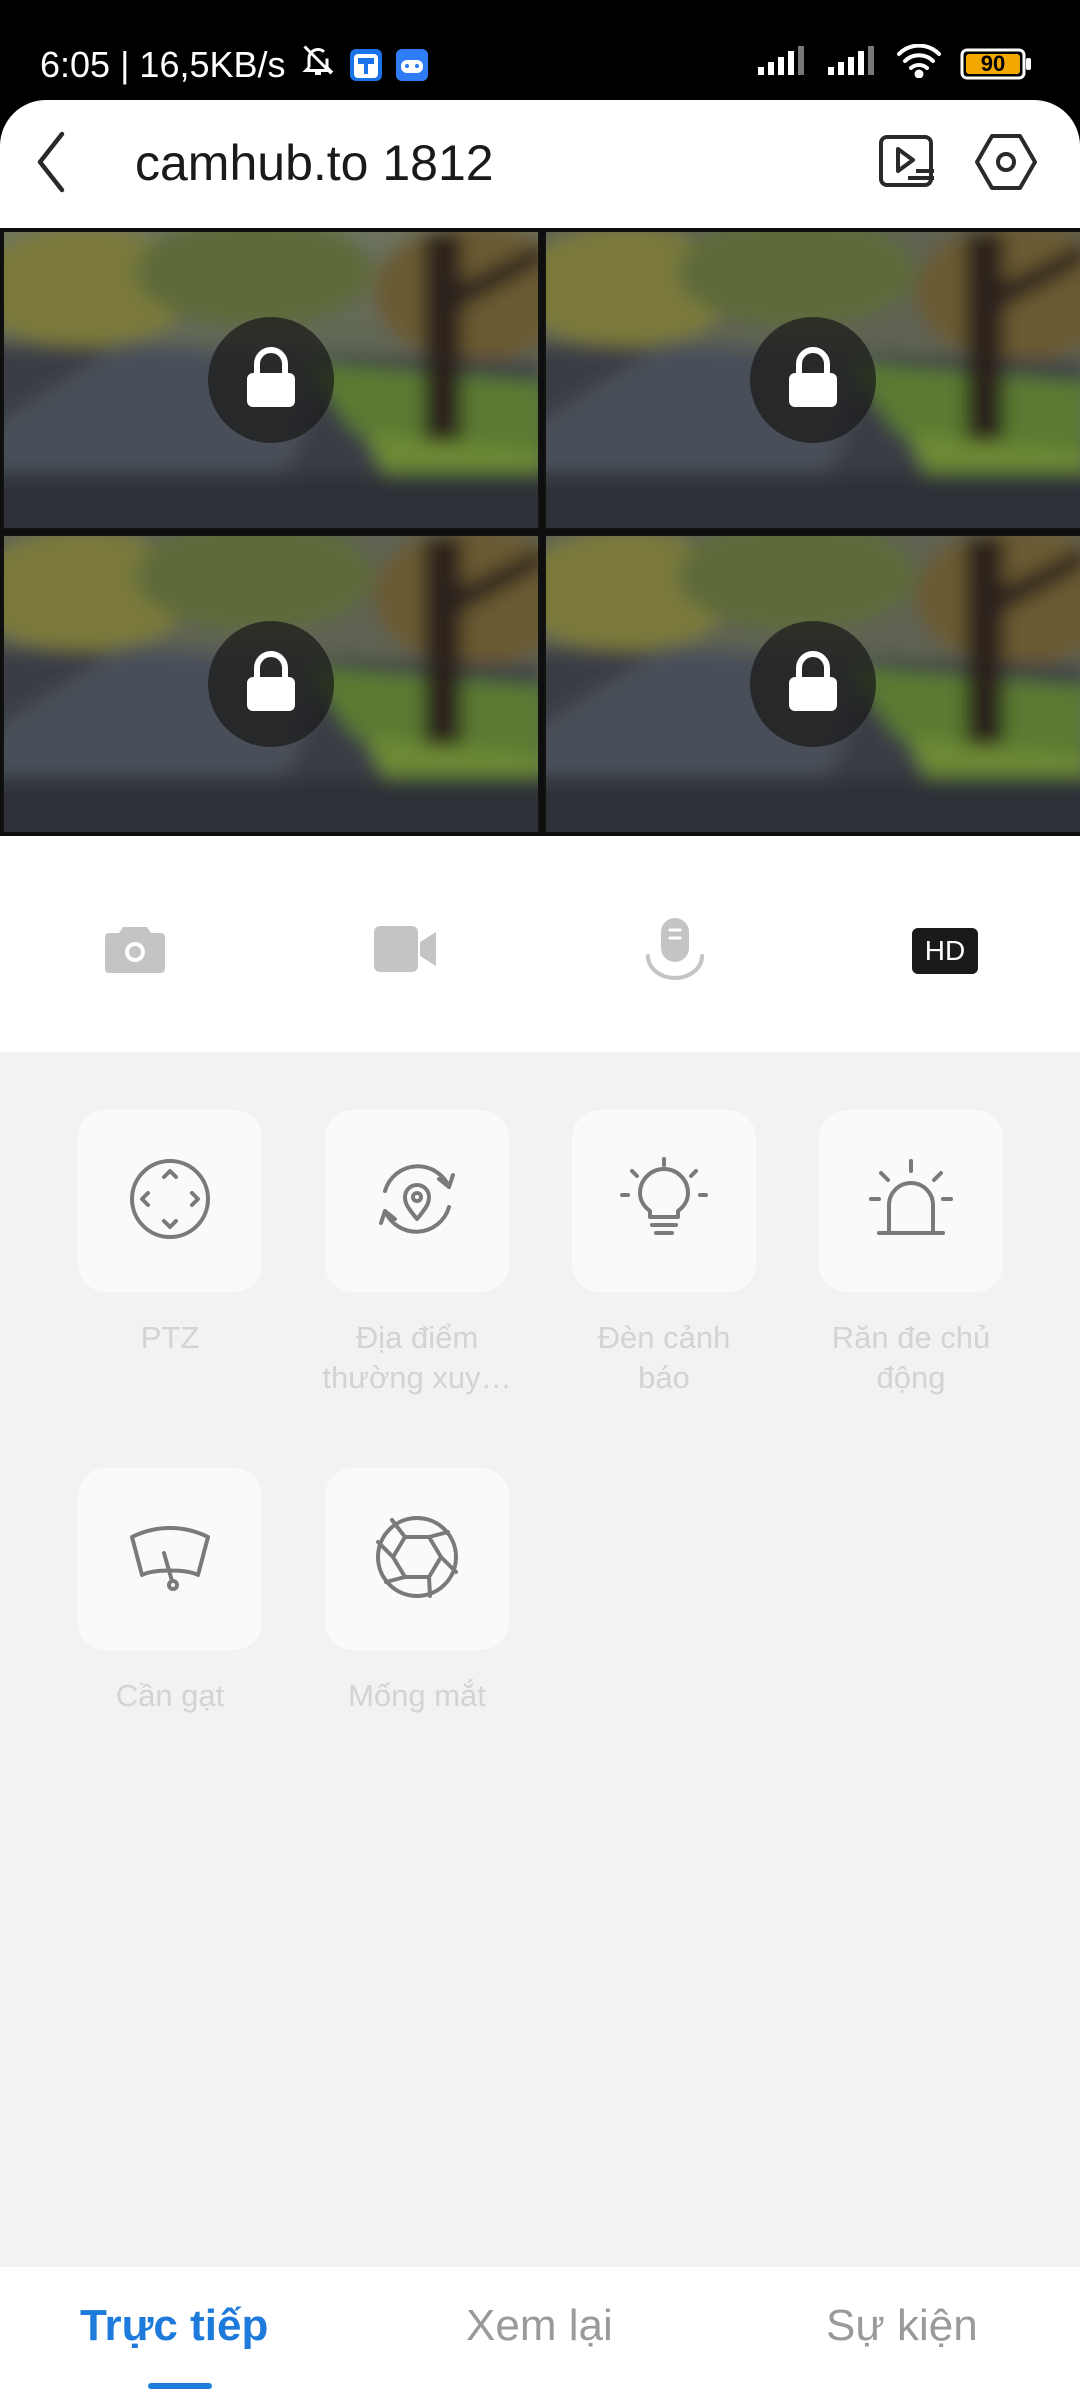 This screenshot has height=2400, width=1080. I want to click on location-rotate-icon, so click(417, 1201).